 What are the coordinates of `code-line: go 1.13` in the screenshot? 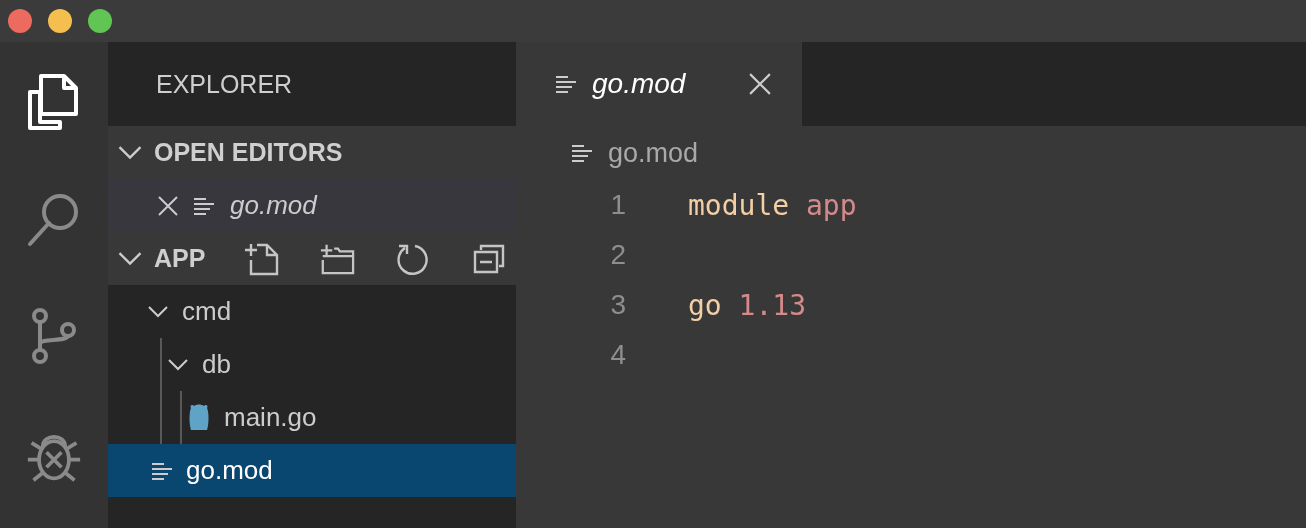 It's located at (747, 305).